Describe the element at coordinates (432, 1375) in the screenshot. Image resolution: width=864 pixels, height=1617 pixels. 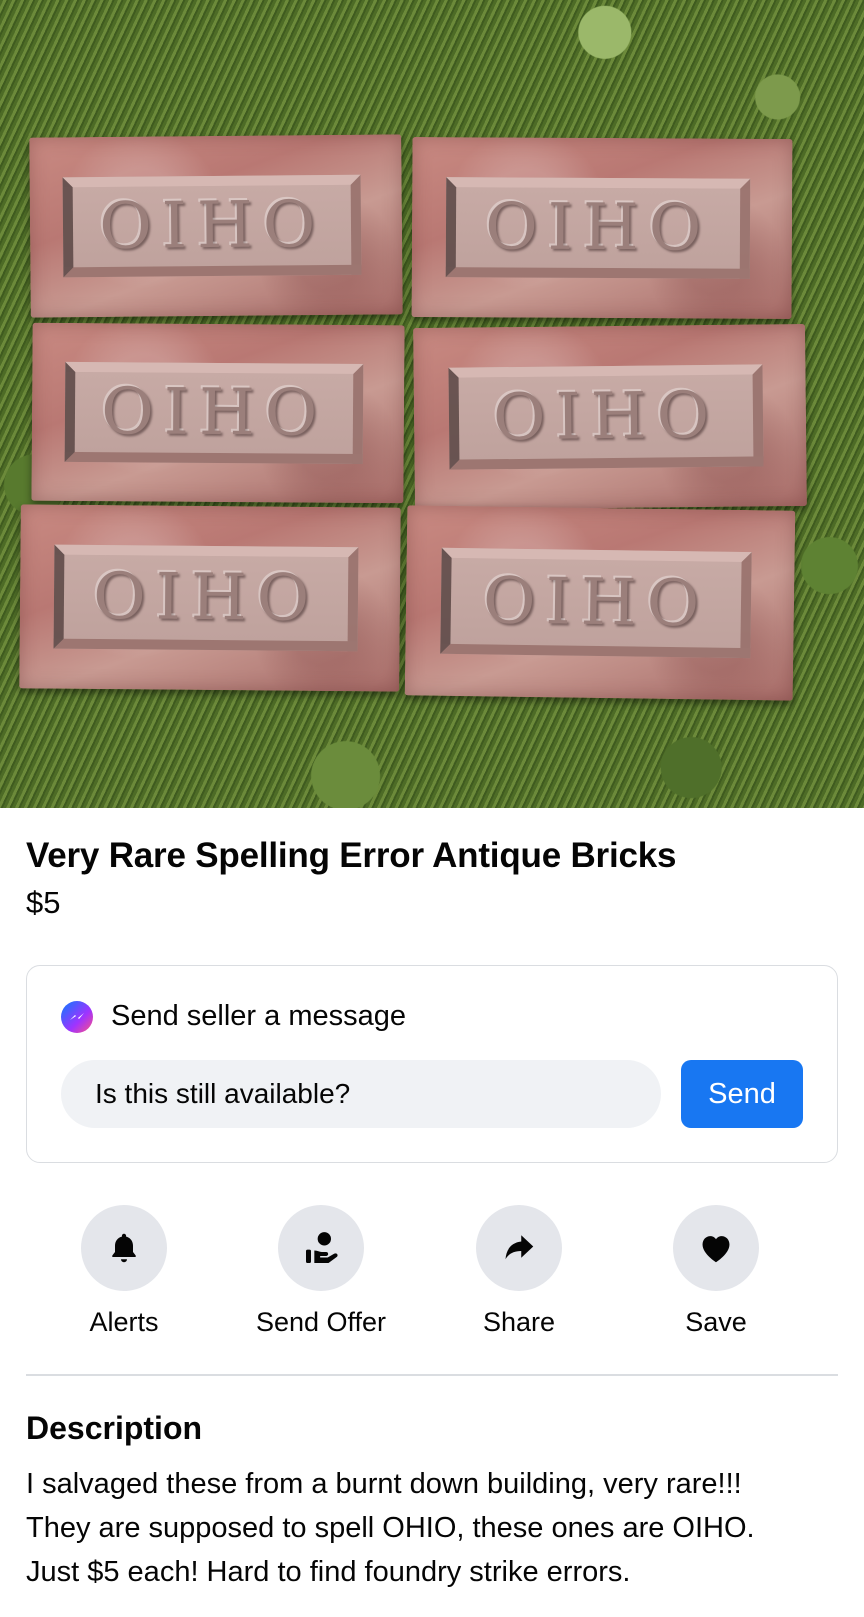
I see `section-divider` at that location.